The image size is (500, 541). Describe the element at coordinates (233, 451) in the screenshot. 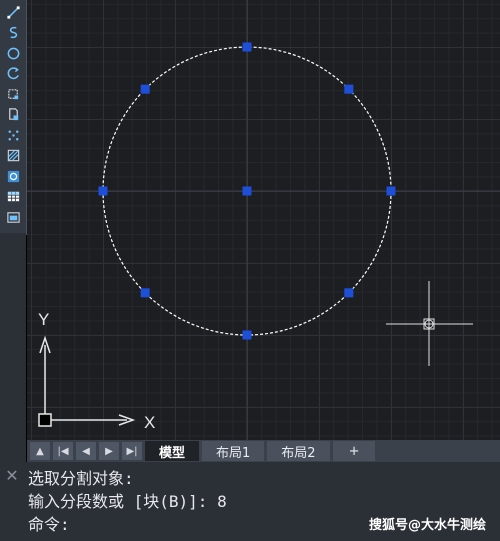

I see `tab-layout1: 布局1` at that location.